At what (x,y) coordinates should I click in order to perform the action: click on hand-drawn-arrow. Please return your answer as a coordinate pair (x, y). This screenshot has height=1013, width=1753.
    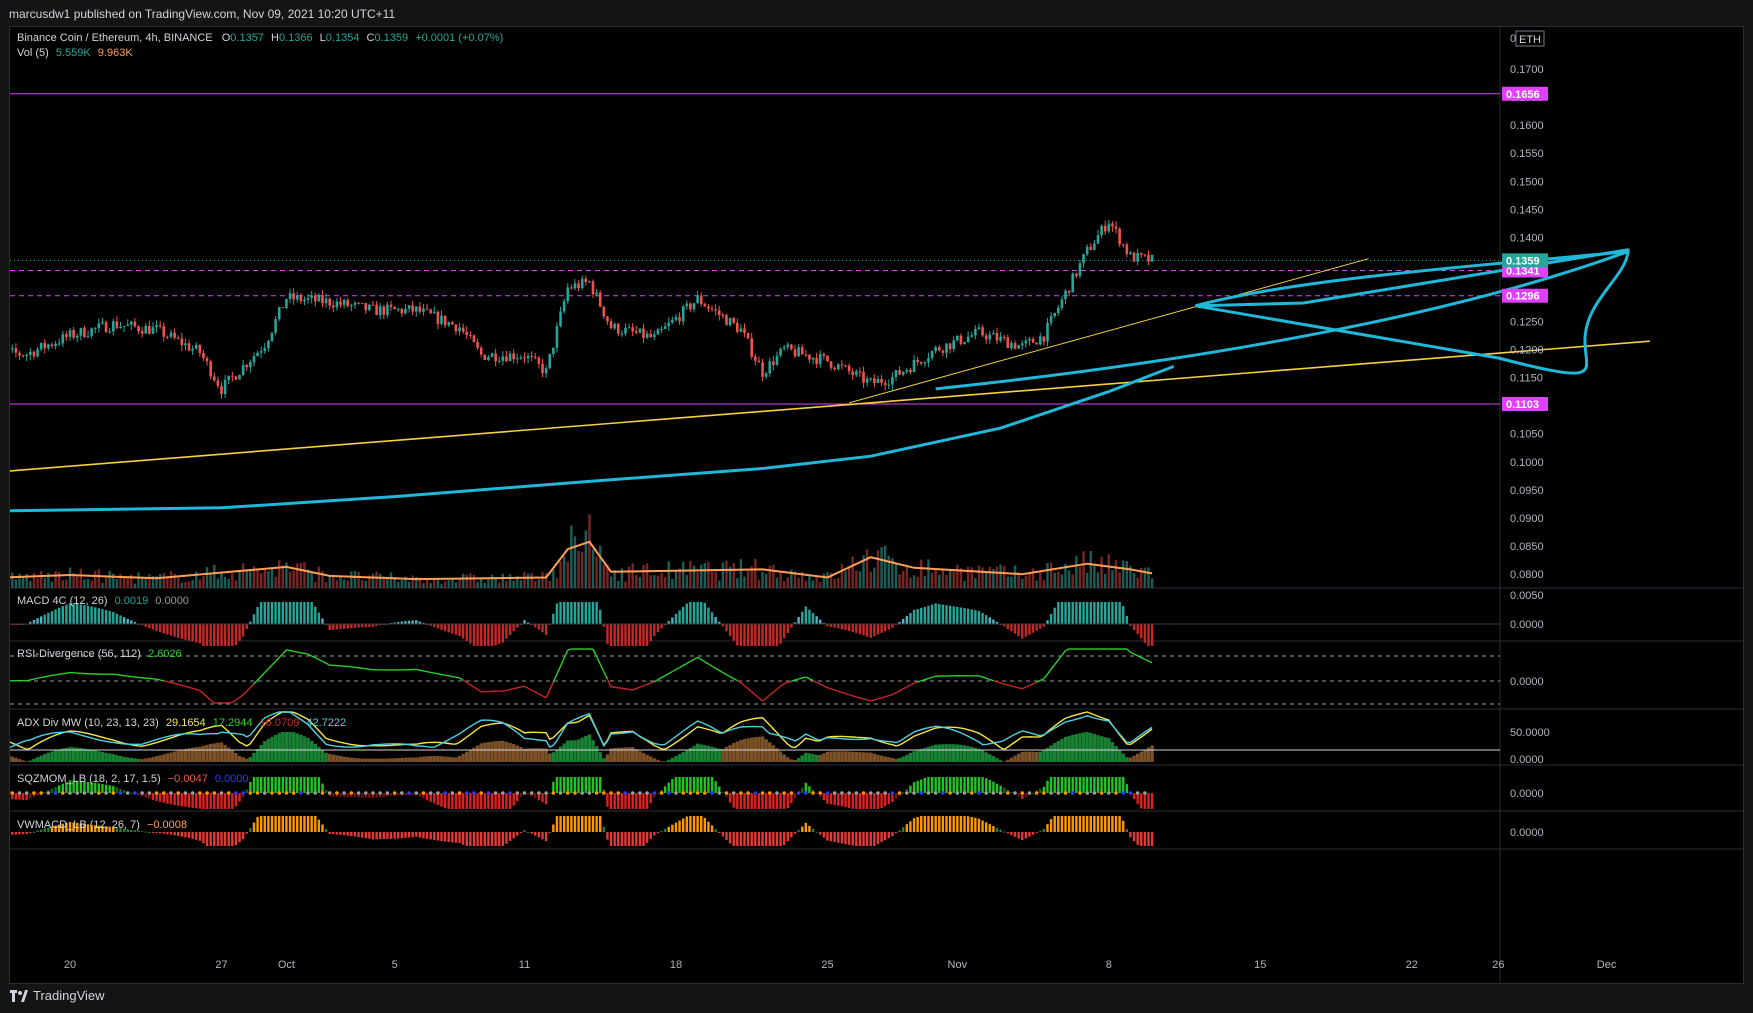
    Looking at the image, I should click on (1412, 311).